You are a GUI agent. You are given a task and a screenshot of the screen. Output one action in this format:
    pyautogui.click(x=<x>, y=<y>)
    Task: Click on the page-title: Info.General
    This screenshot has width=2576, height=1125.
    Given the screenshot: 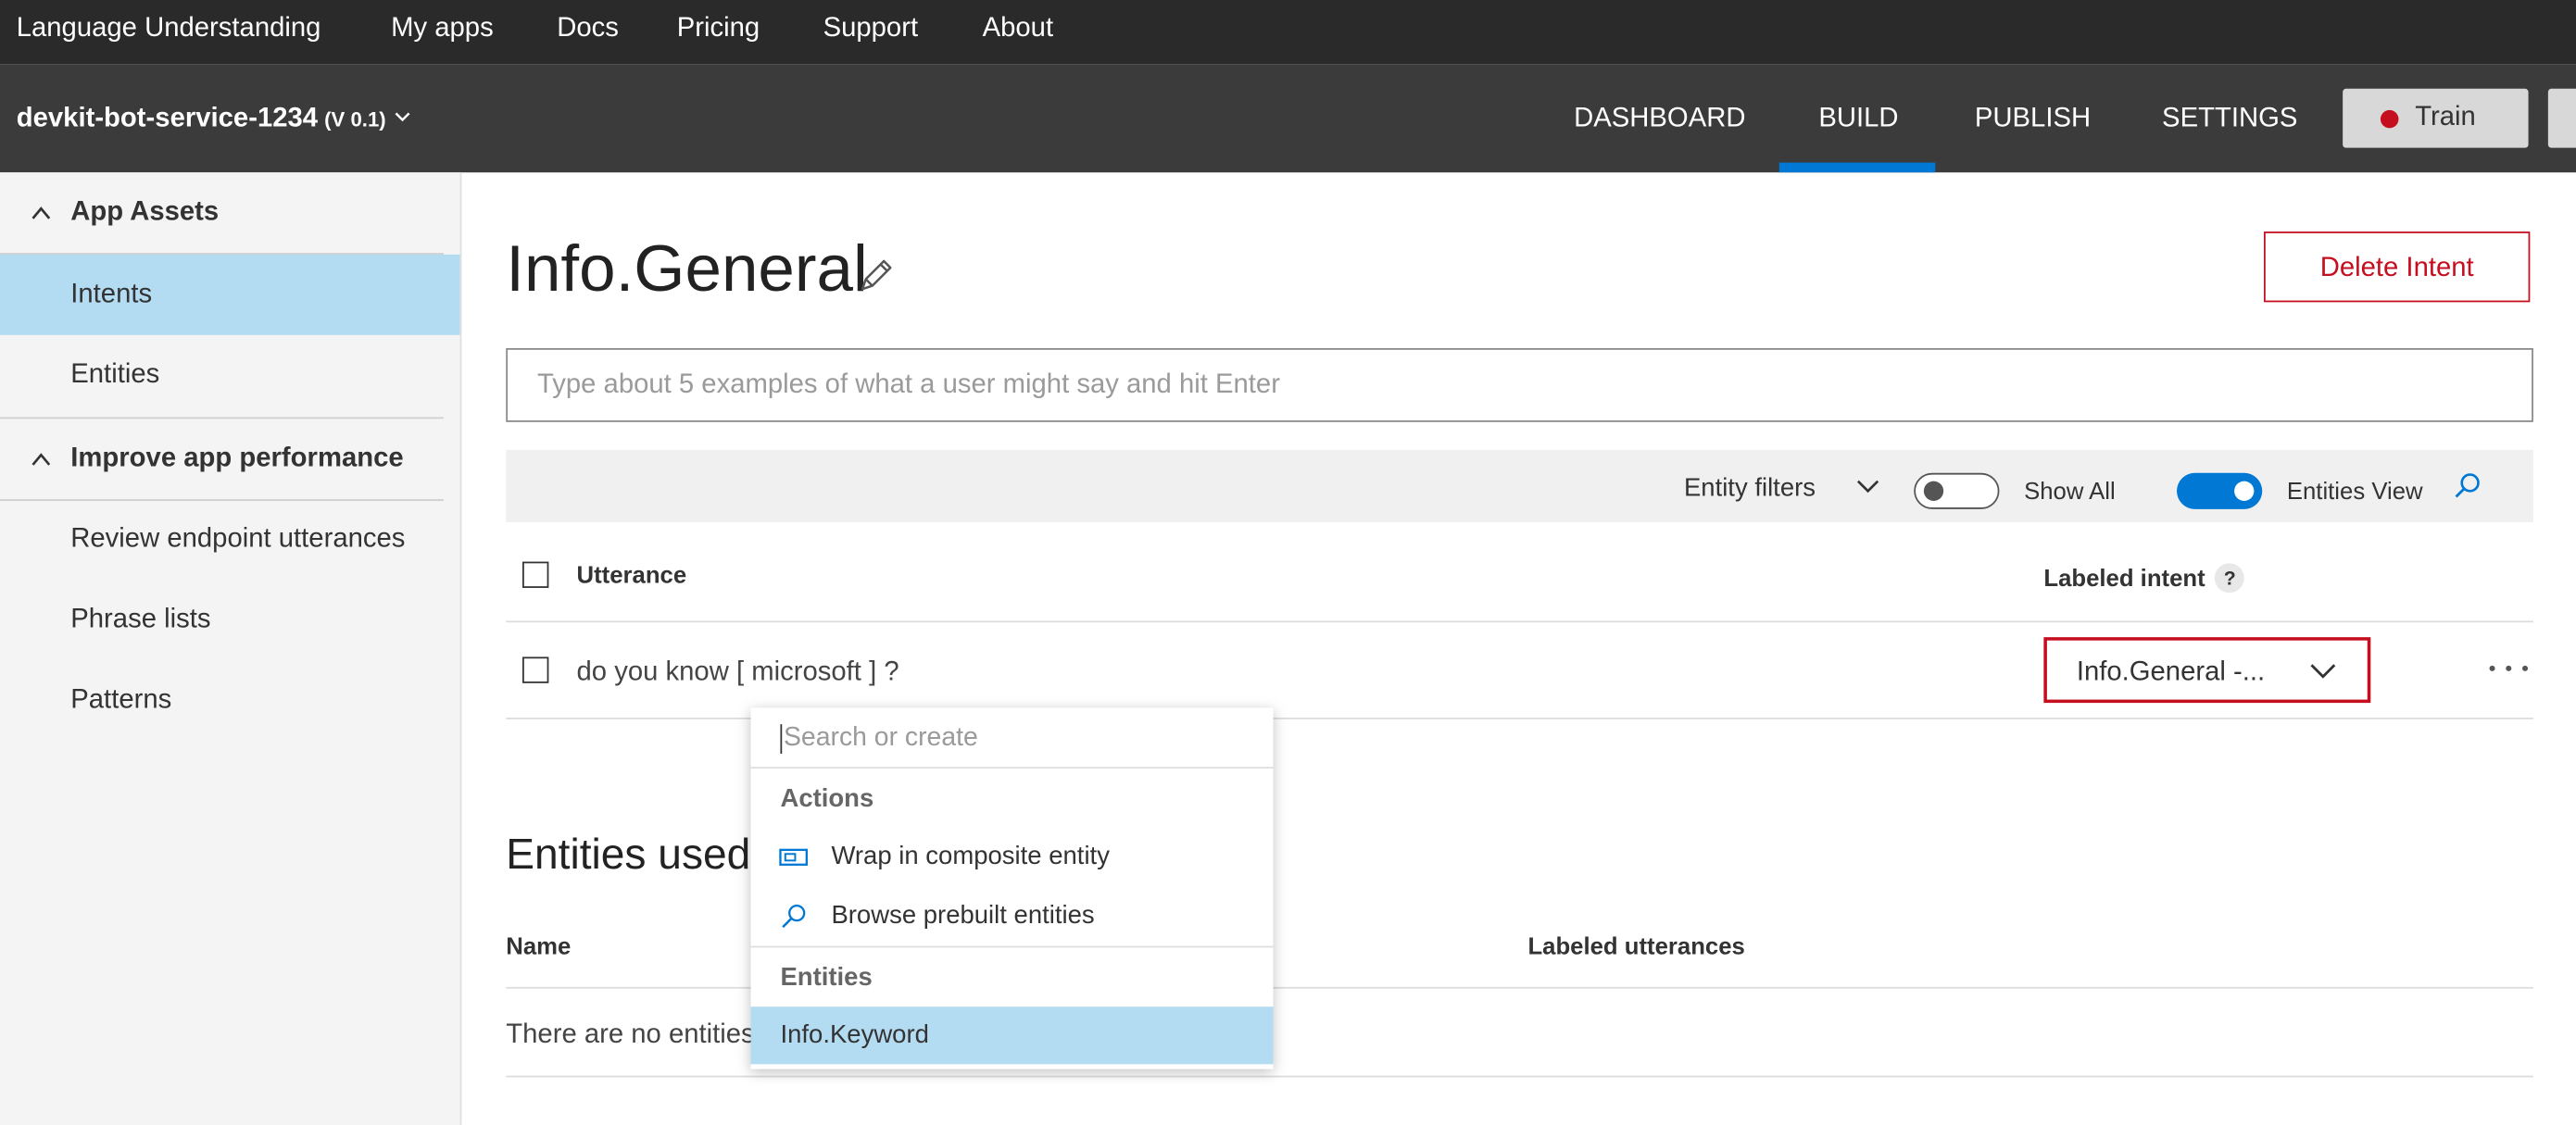 What is the action you would take?
    pyautogui.click(x=687, y=269)
    